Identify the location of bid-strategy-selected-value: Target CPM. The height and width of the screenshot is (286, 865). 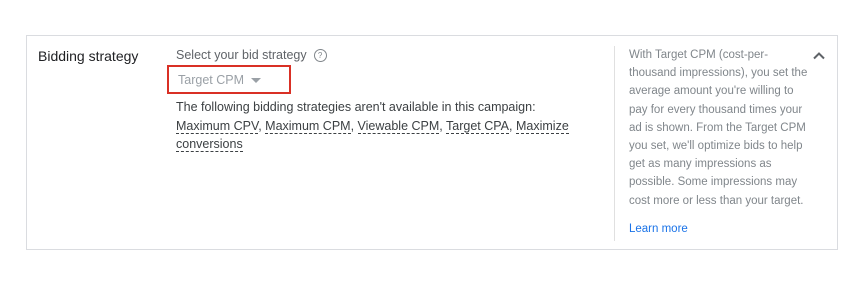
(211, 79).